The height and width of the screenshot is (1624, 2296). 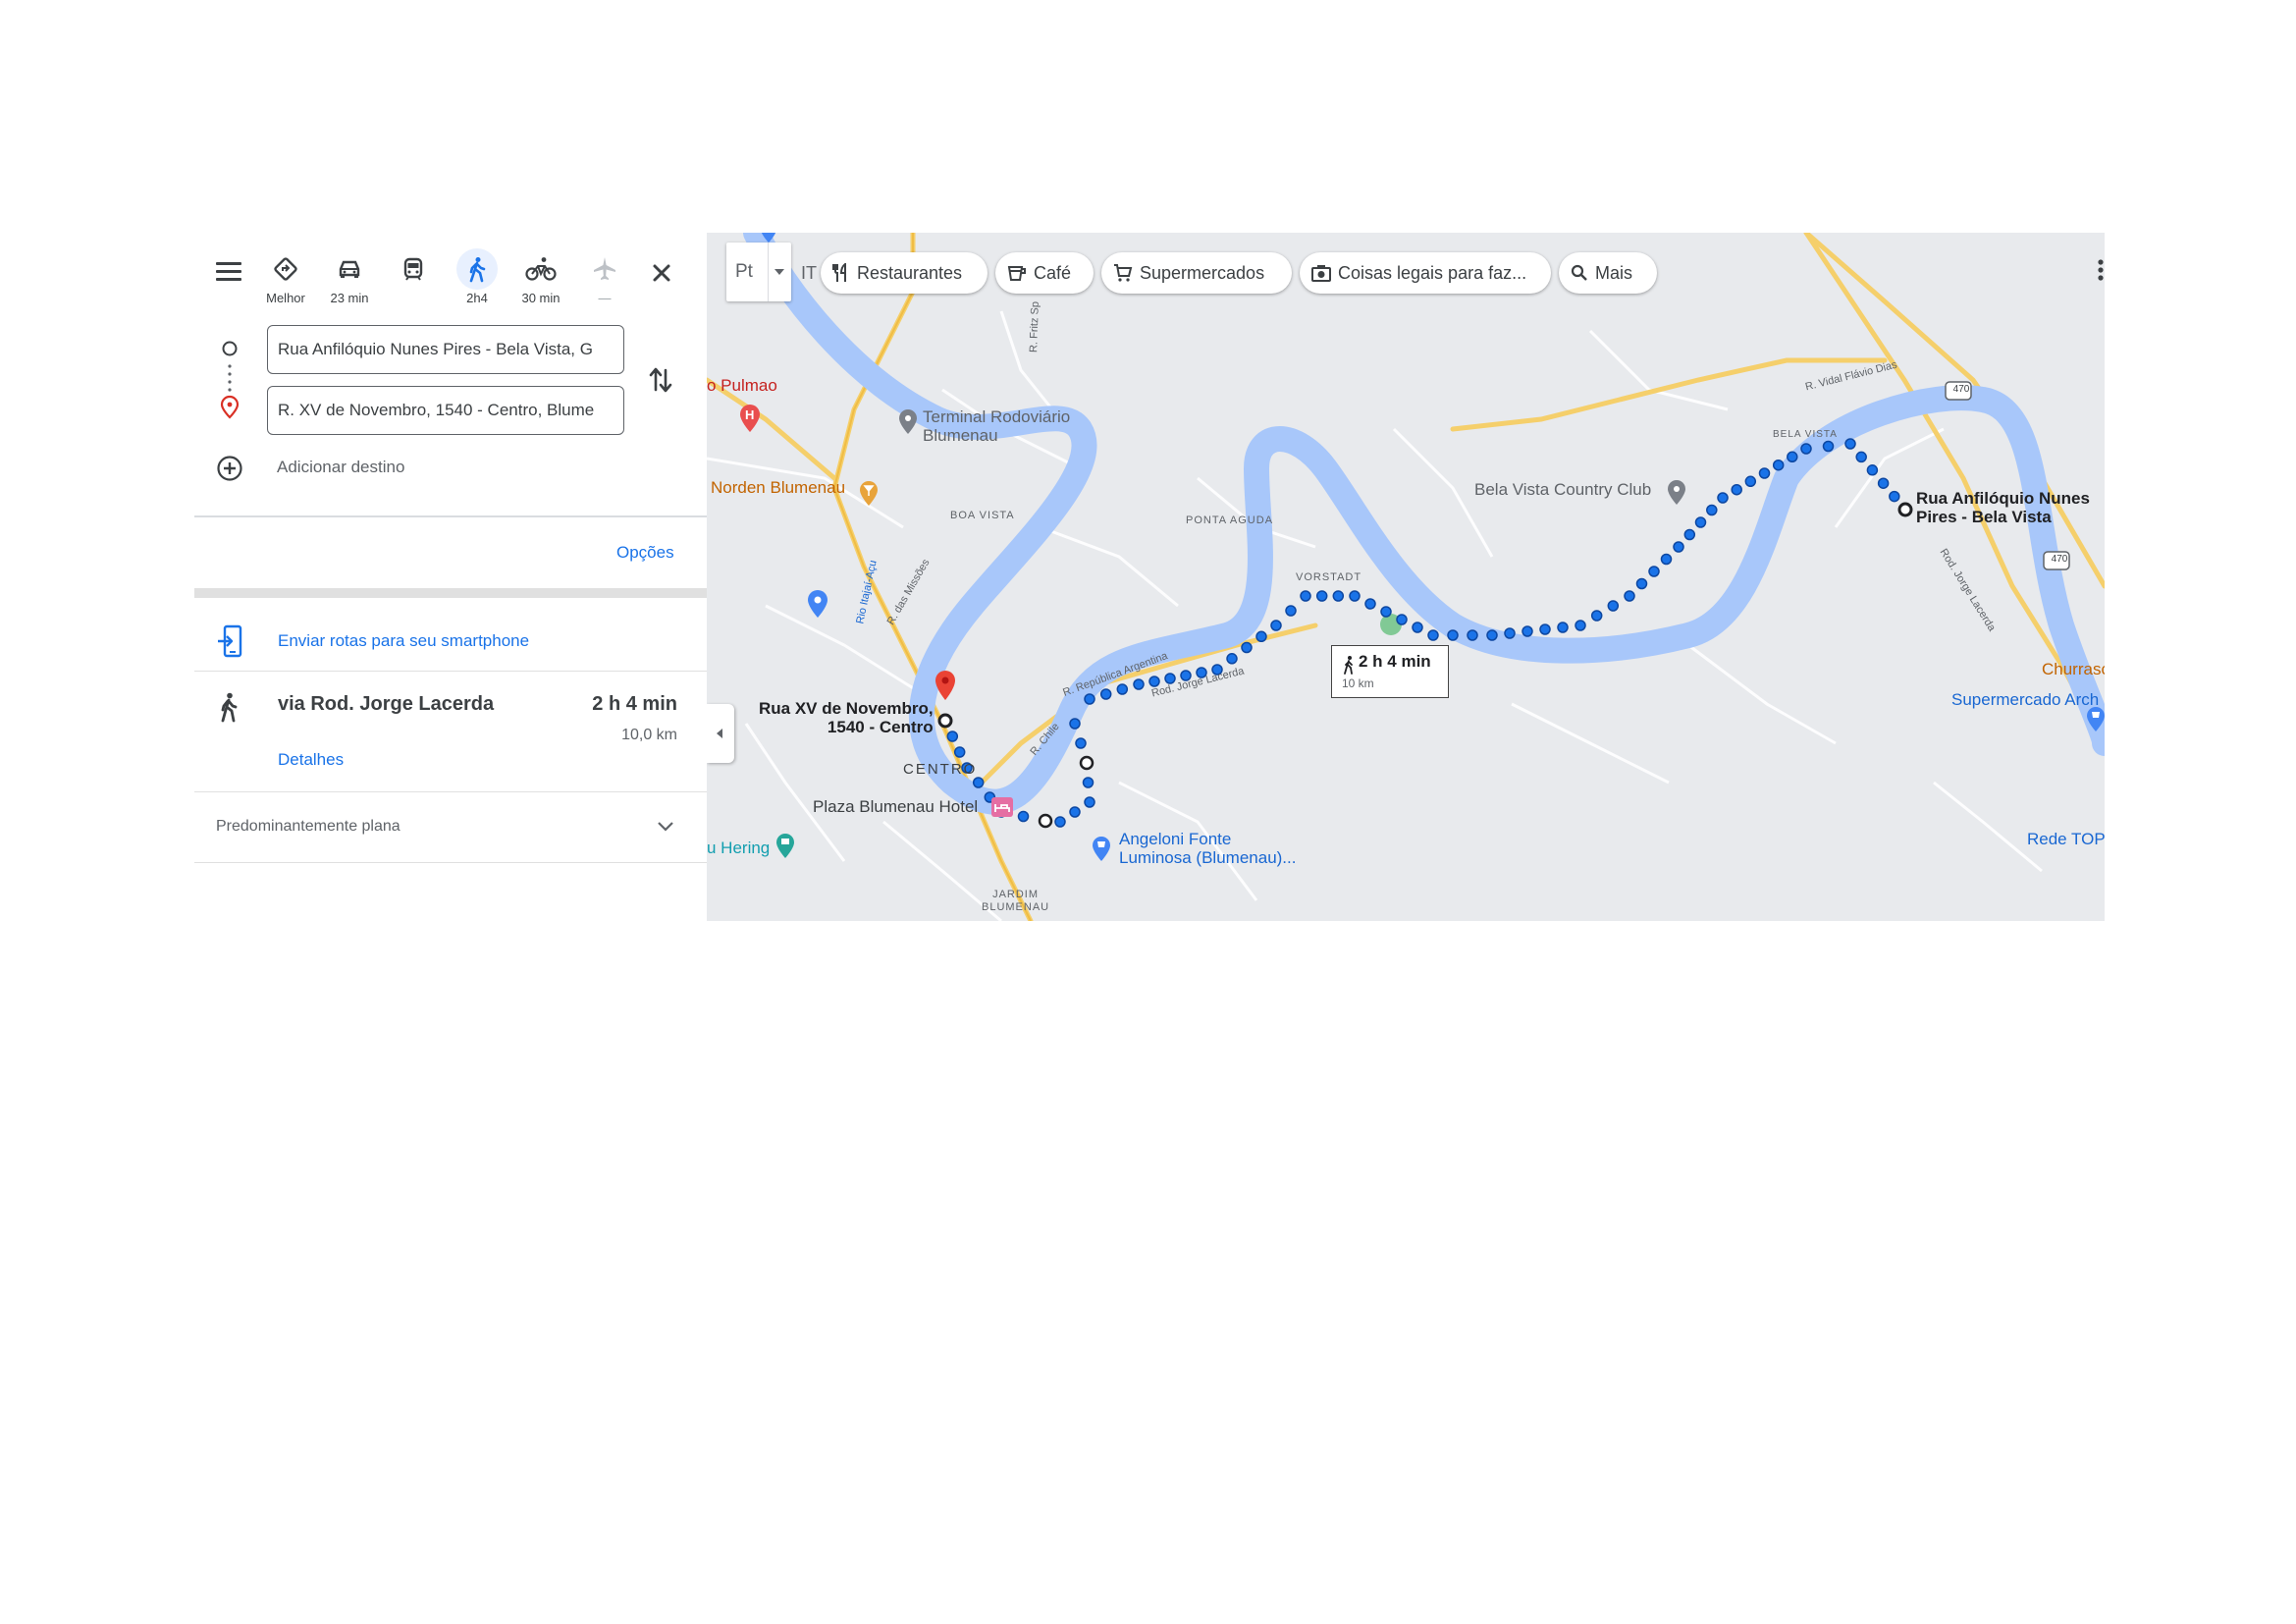 I want to click on hamburger-menu-icon, so click(x=228, y=272).